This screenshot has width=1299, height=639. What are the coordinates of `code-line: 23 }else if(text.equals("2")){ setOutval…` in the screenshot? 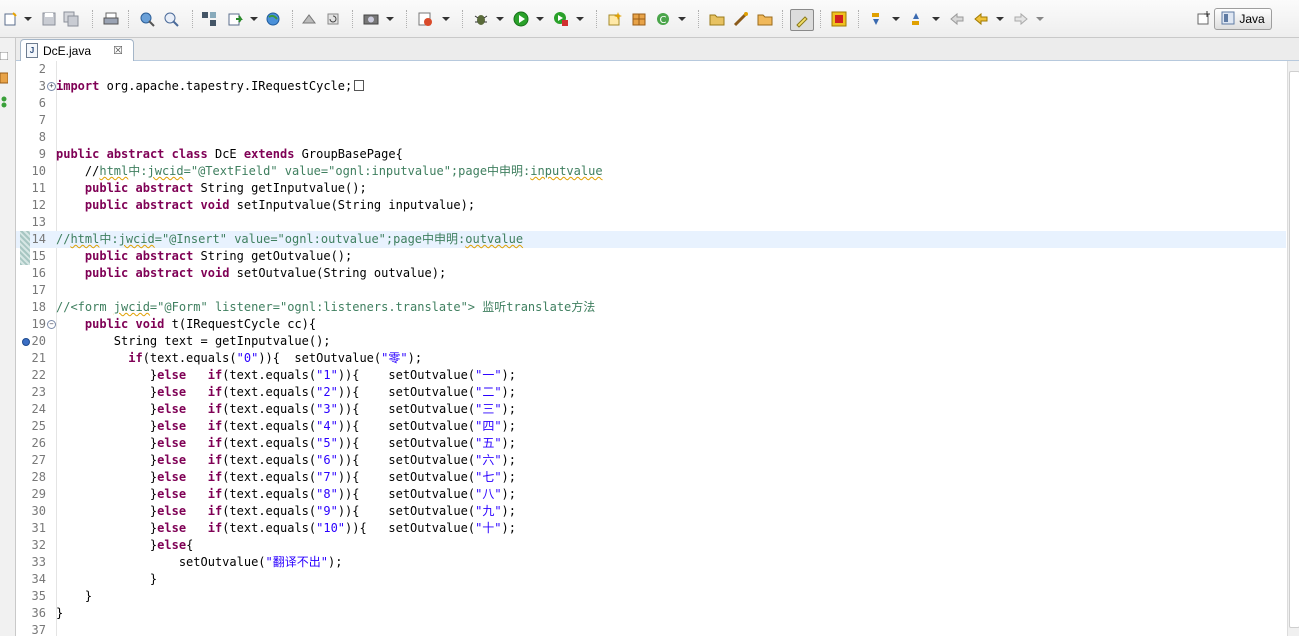 It's located at (651, 392).